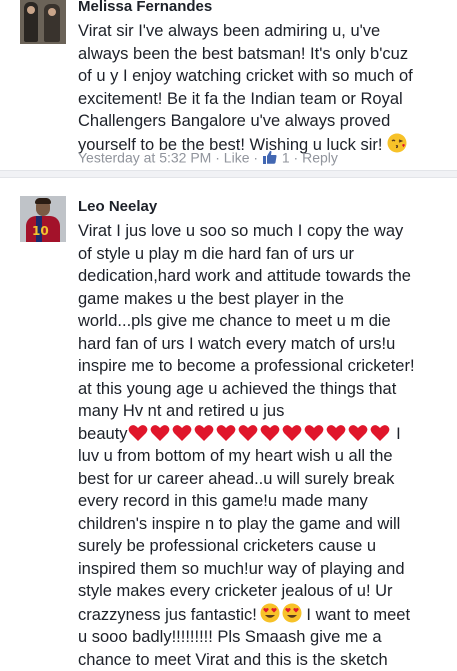 This screenshot has height=671, width=457. Describe the element at coordinates (52, 12) in the screenshot. I see `avatar-face-right` at that location.